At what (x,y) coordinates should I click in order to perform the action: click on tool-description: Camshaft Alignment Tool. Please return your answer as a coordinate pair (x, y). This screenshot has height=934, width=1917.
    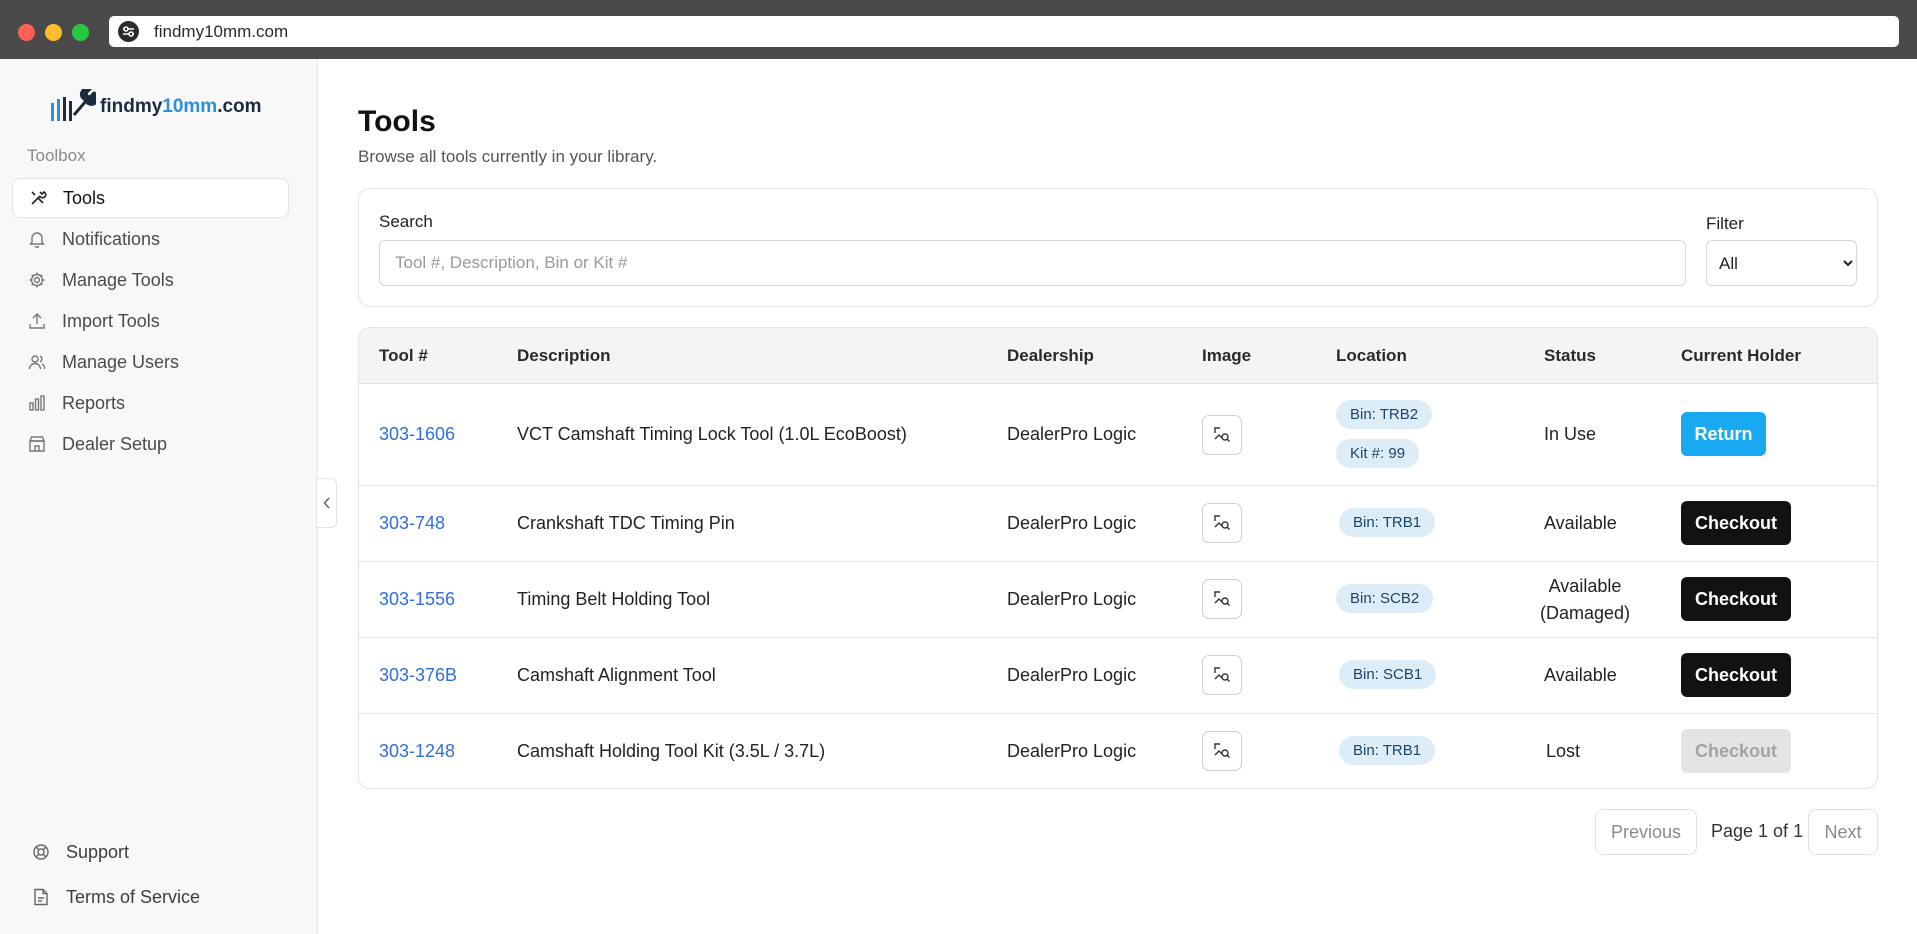
    Looking at the image, I should click on (616, 675).